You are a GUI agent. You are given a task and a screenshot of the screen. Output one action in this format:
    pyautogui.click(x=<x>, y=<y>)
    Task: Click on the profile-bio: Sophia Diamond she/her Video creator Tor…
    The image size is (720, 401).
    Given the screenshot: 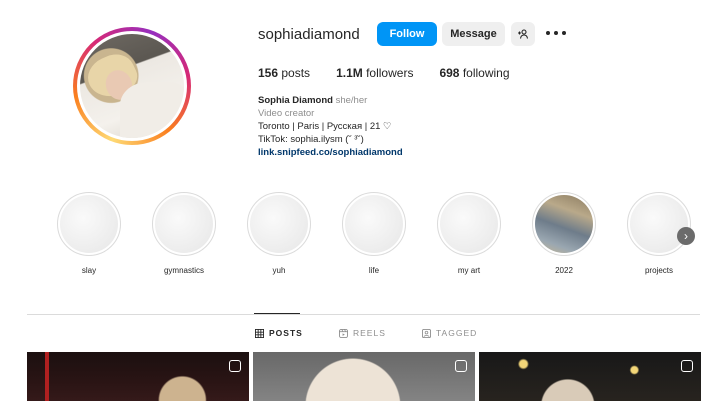 What is the action you would take?
    pyautogui.click(x=330, y=126)
    